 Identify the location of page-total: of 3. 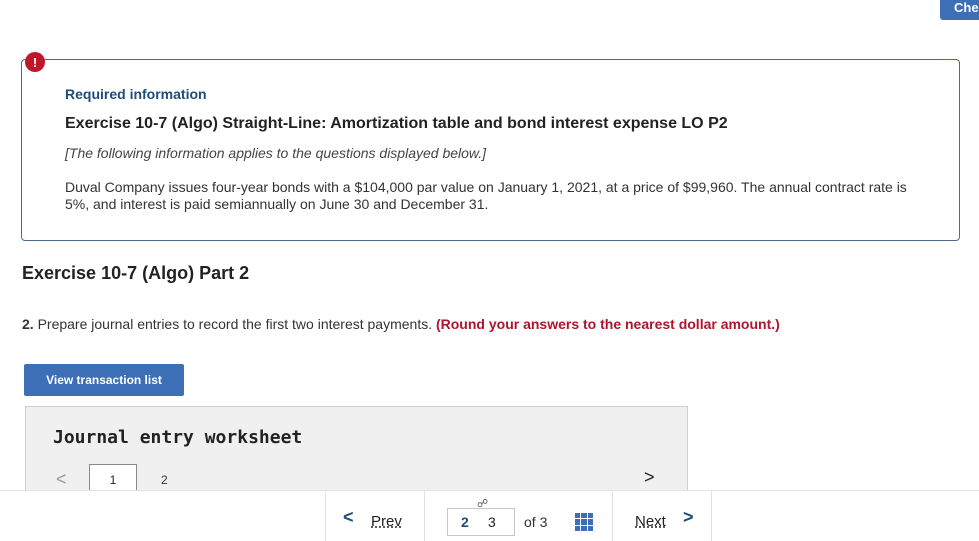
(536, 522).